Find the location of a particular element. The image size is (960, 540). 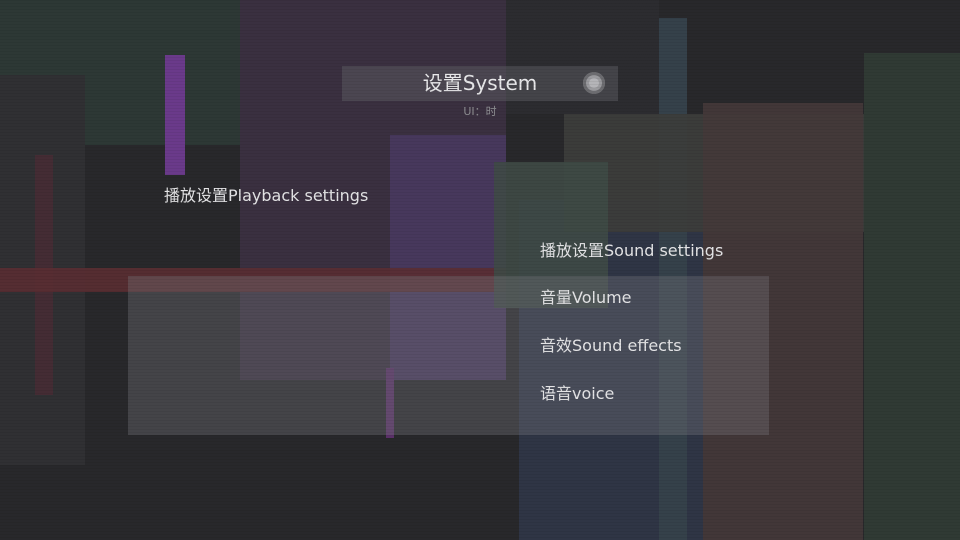

menu-item-voice: 语音voice is located at coordinates (577, 392).